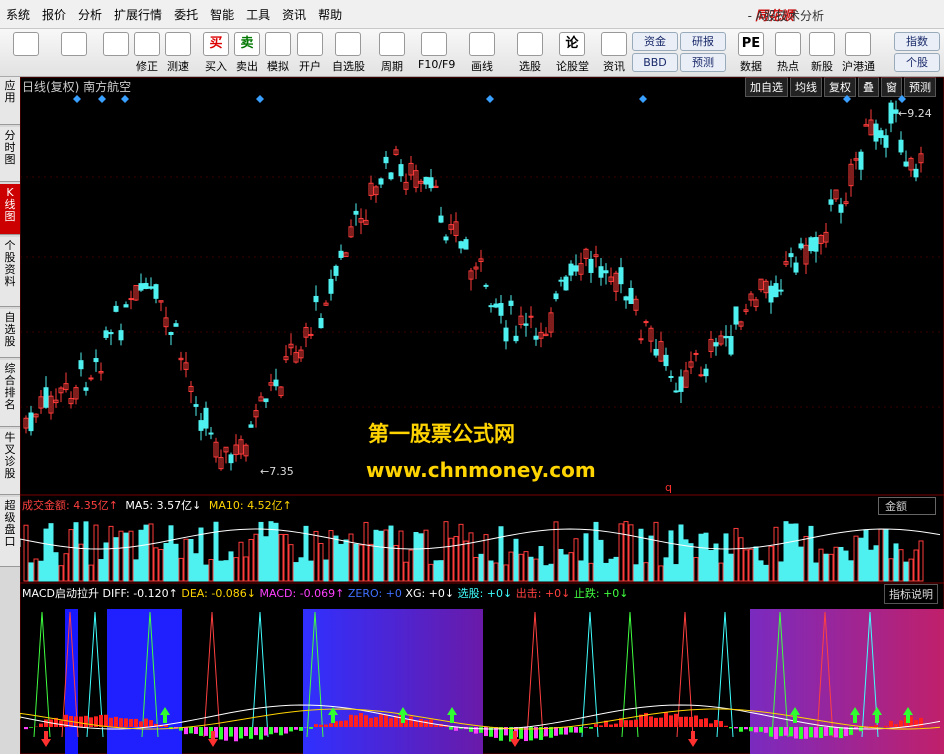  Describe the element at coordinates (437, 53) in the screenshot. I see `table-button: F10/F9` at that location.